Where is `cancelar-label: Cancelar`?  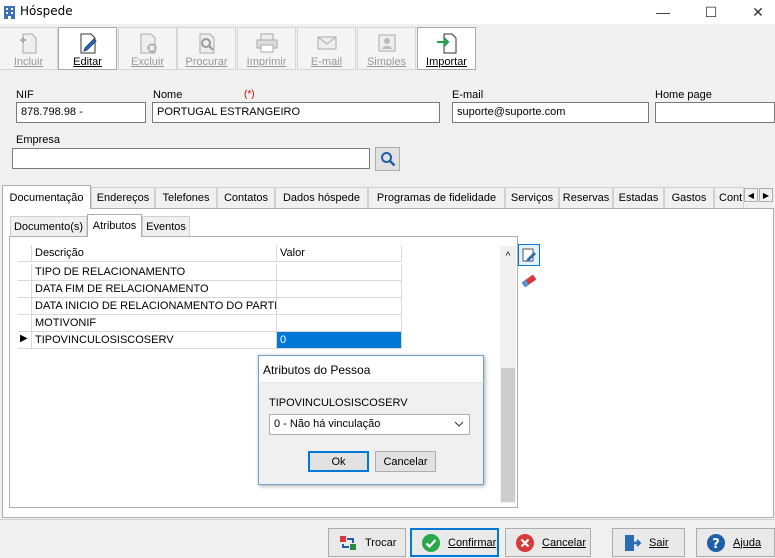 cancelar-label: Cancelar is located at coordinates (564, 542).